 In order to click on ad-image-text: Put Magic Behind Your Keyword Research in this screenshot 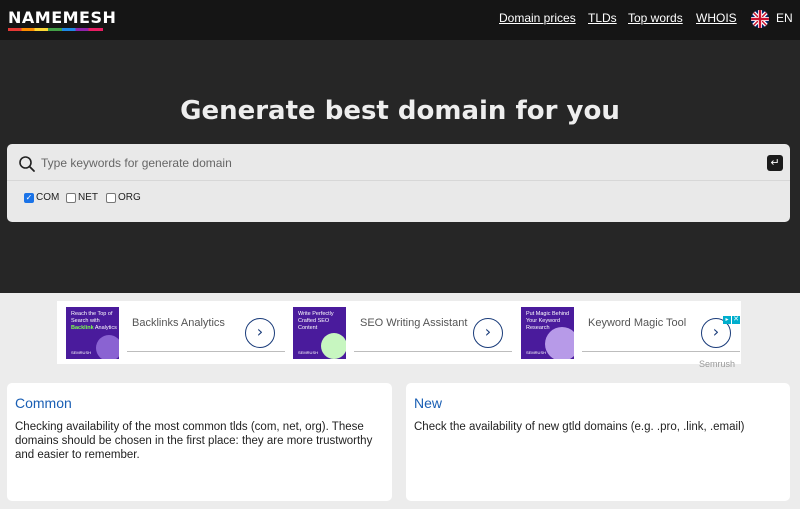, I will do `click(548, 321)`.